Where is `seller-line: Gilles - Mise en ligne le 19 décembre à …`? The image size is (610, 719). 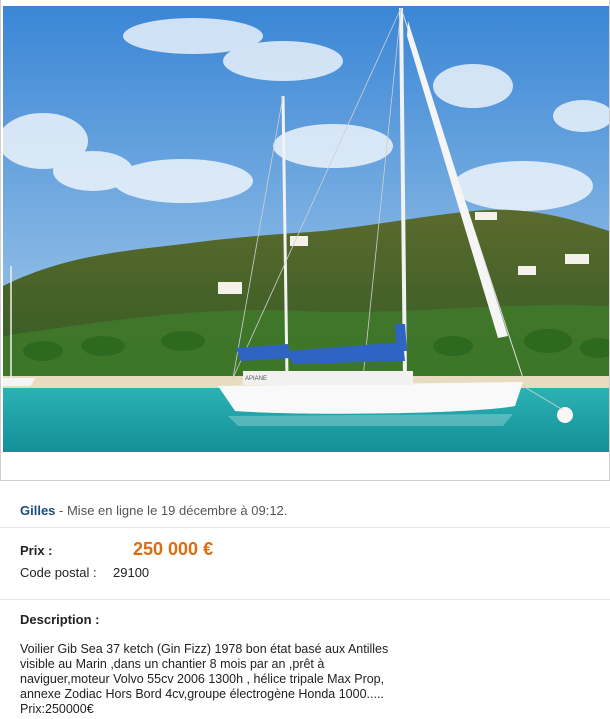
seller-line: Gilles - Mise en ligne le 19 décembre à … is located at coordinates (153, 510).